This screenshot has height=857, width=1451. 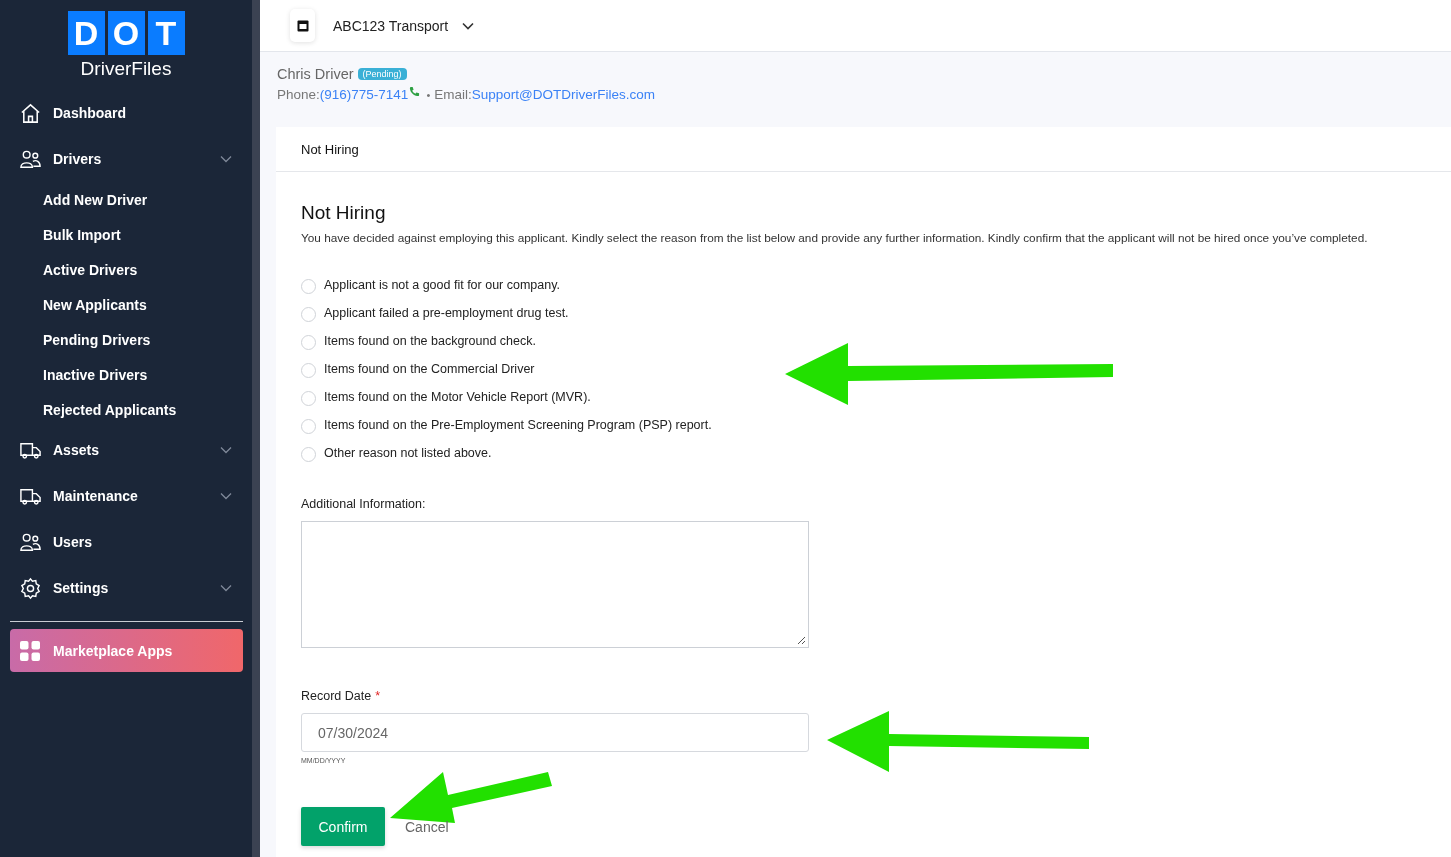 What do you see at coordinates (147, 304) in the screenshot?
I see `nav-subitem: New Applicants` at bounding box center [147, 304].